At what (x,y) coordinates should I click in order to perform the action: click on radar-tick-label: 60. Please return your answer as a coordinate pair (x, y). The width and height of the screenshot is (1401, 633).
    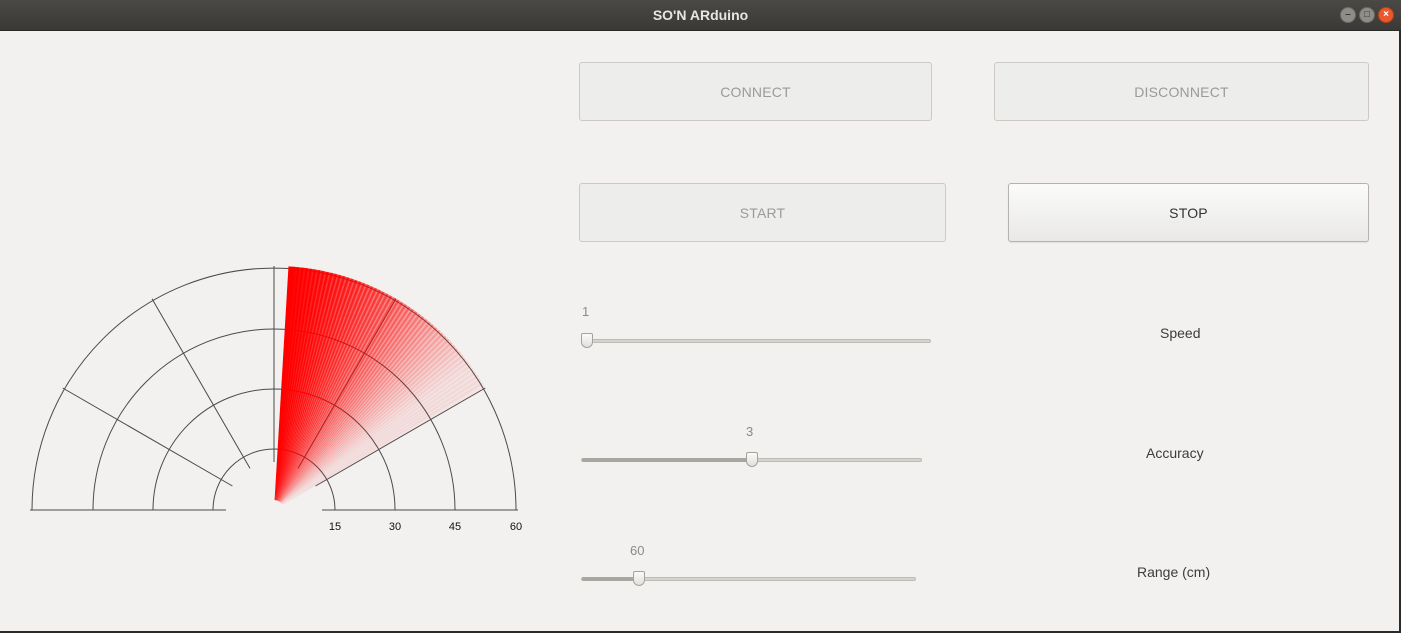
    Looking at the image, I should click on (516, 527).